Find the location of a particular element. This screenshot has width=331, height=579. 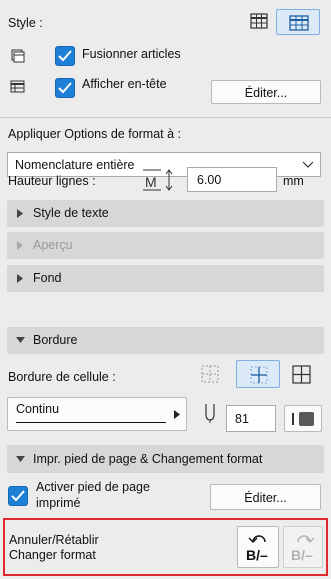

section-footer-label: Impr. pied de page & Changement format is located at coordinates (148, 459).